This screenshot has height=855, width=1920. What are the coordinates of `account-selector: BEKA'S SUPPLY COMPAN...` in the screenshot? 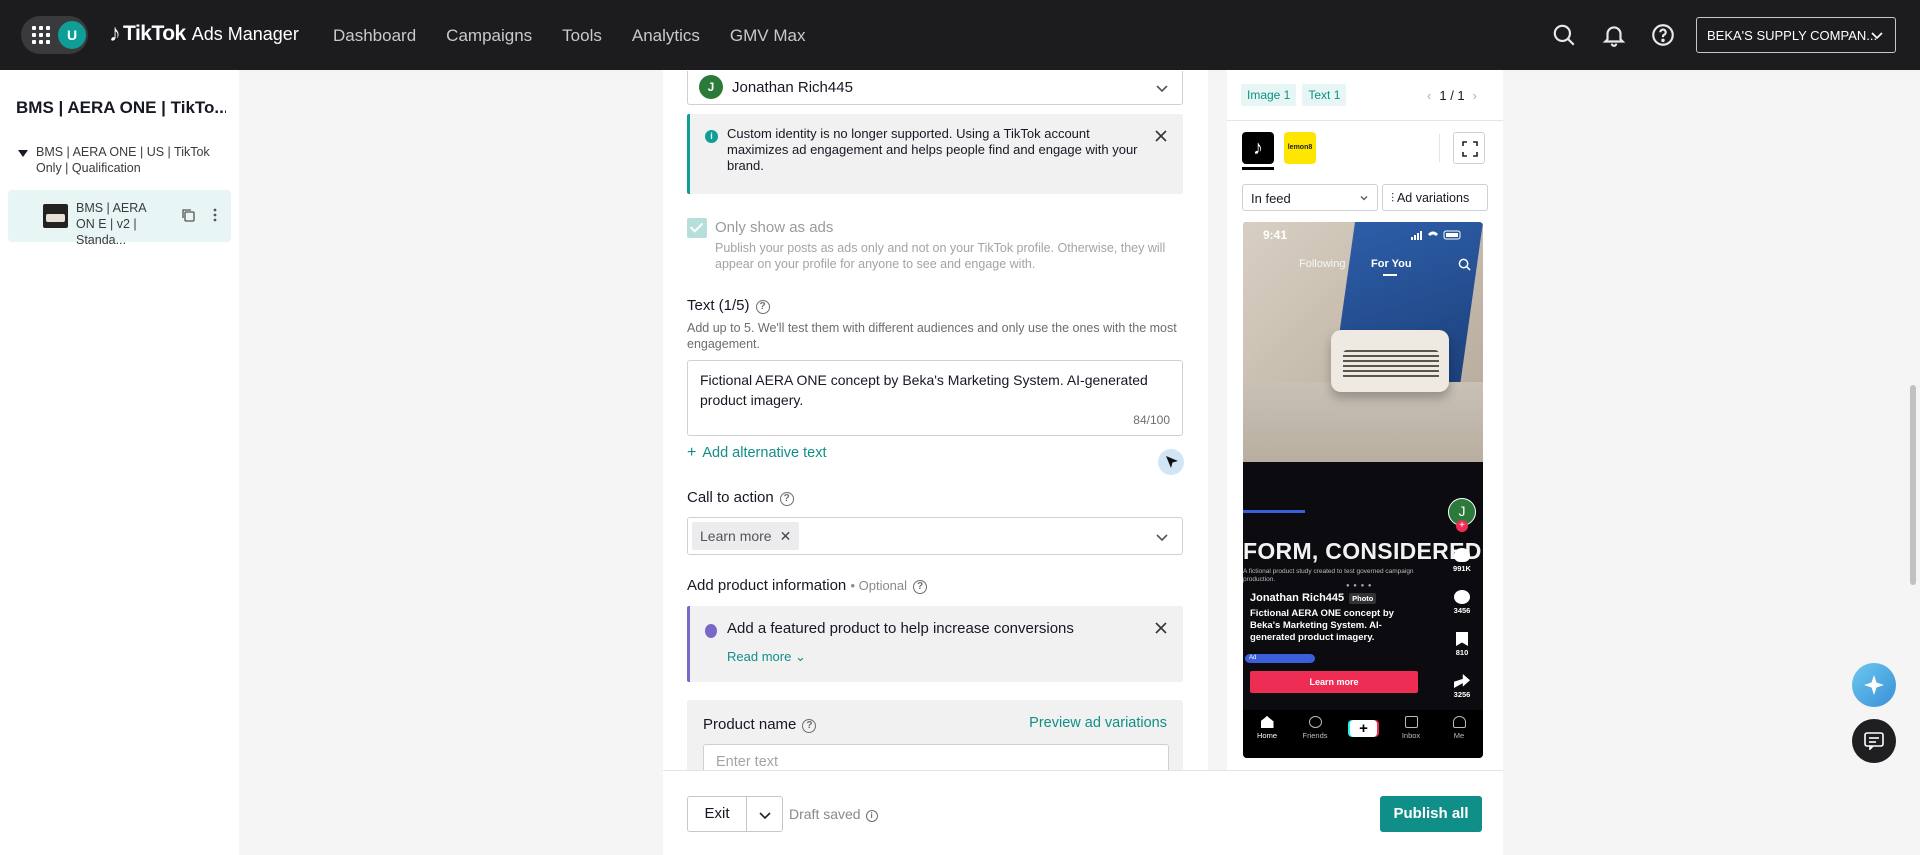 It's located at (1796, 35).